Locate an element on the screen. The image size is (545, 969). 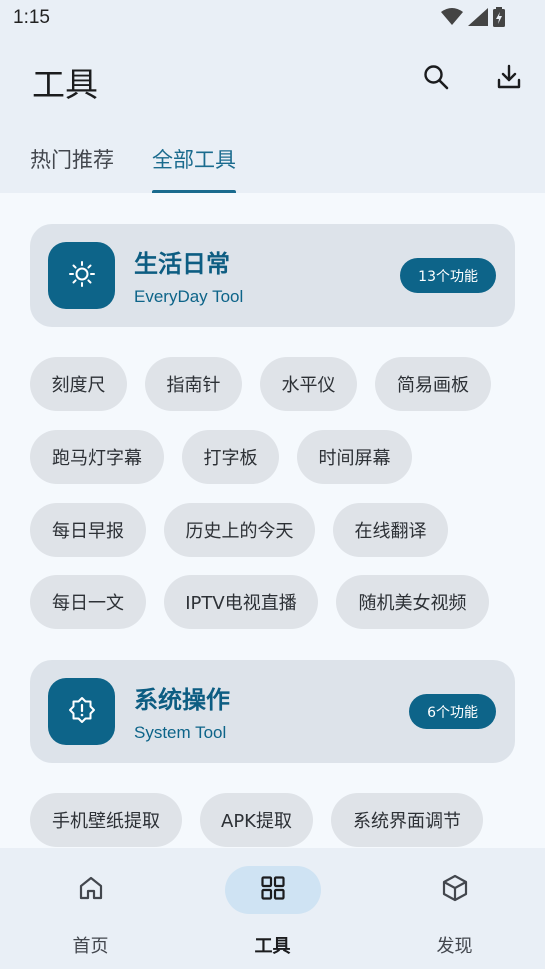
sun-icon is located at coordinates (82, 276).